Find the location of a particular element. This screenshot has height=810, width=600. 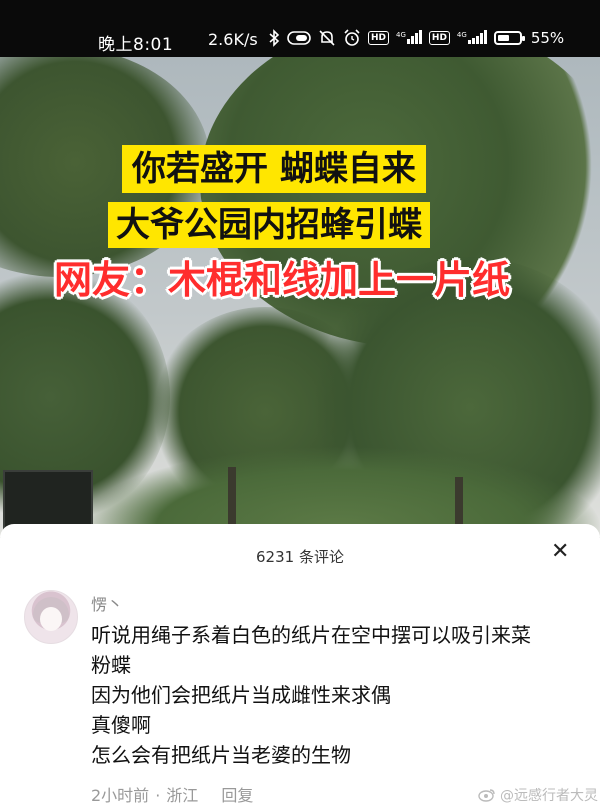

comment-time: 2小时前 is located at coordinates (120, 795).